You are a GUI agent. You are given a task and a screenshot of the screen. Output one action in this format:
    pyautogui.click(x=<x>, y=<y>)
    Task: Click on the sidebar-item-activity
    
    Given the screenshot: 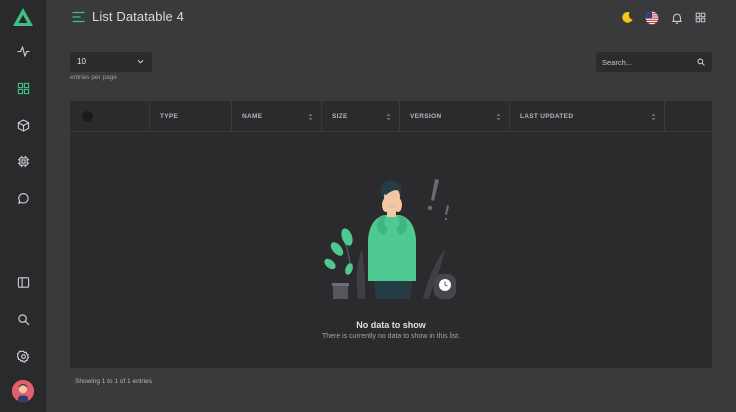 What is the action you would take?
    pyautogui.click(x=23, y=51)
    